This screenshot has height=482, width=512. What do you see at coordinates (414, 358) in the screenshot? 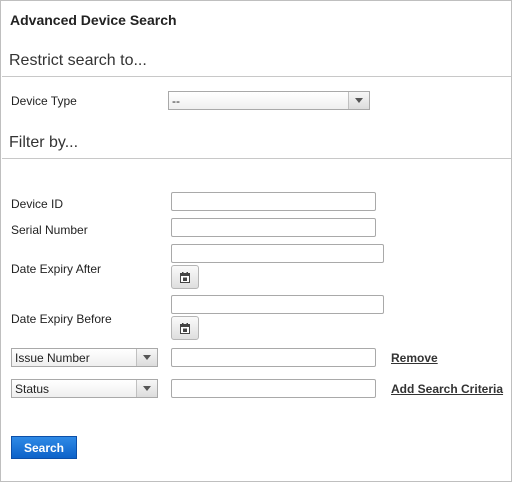
I see `remove-criteria-link: Remove` at bounding box center [414, 358].